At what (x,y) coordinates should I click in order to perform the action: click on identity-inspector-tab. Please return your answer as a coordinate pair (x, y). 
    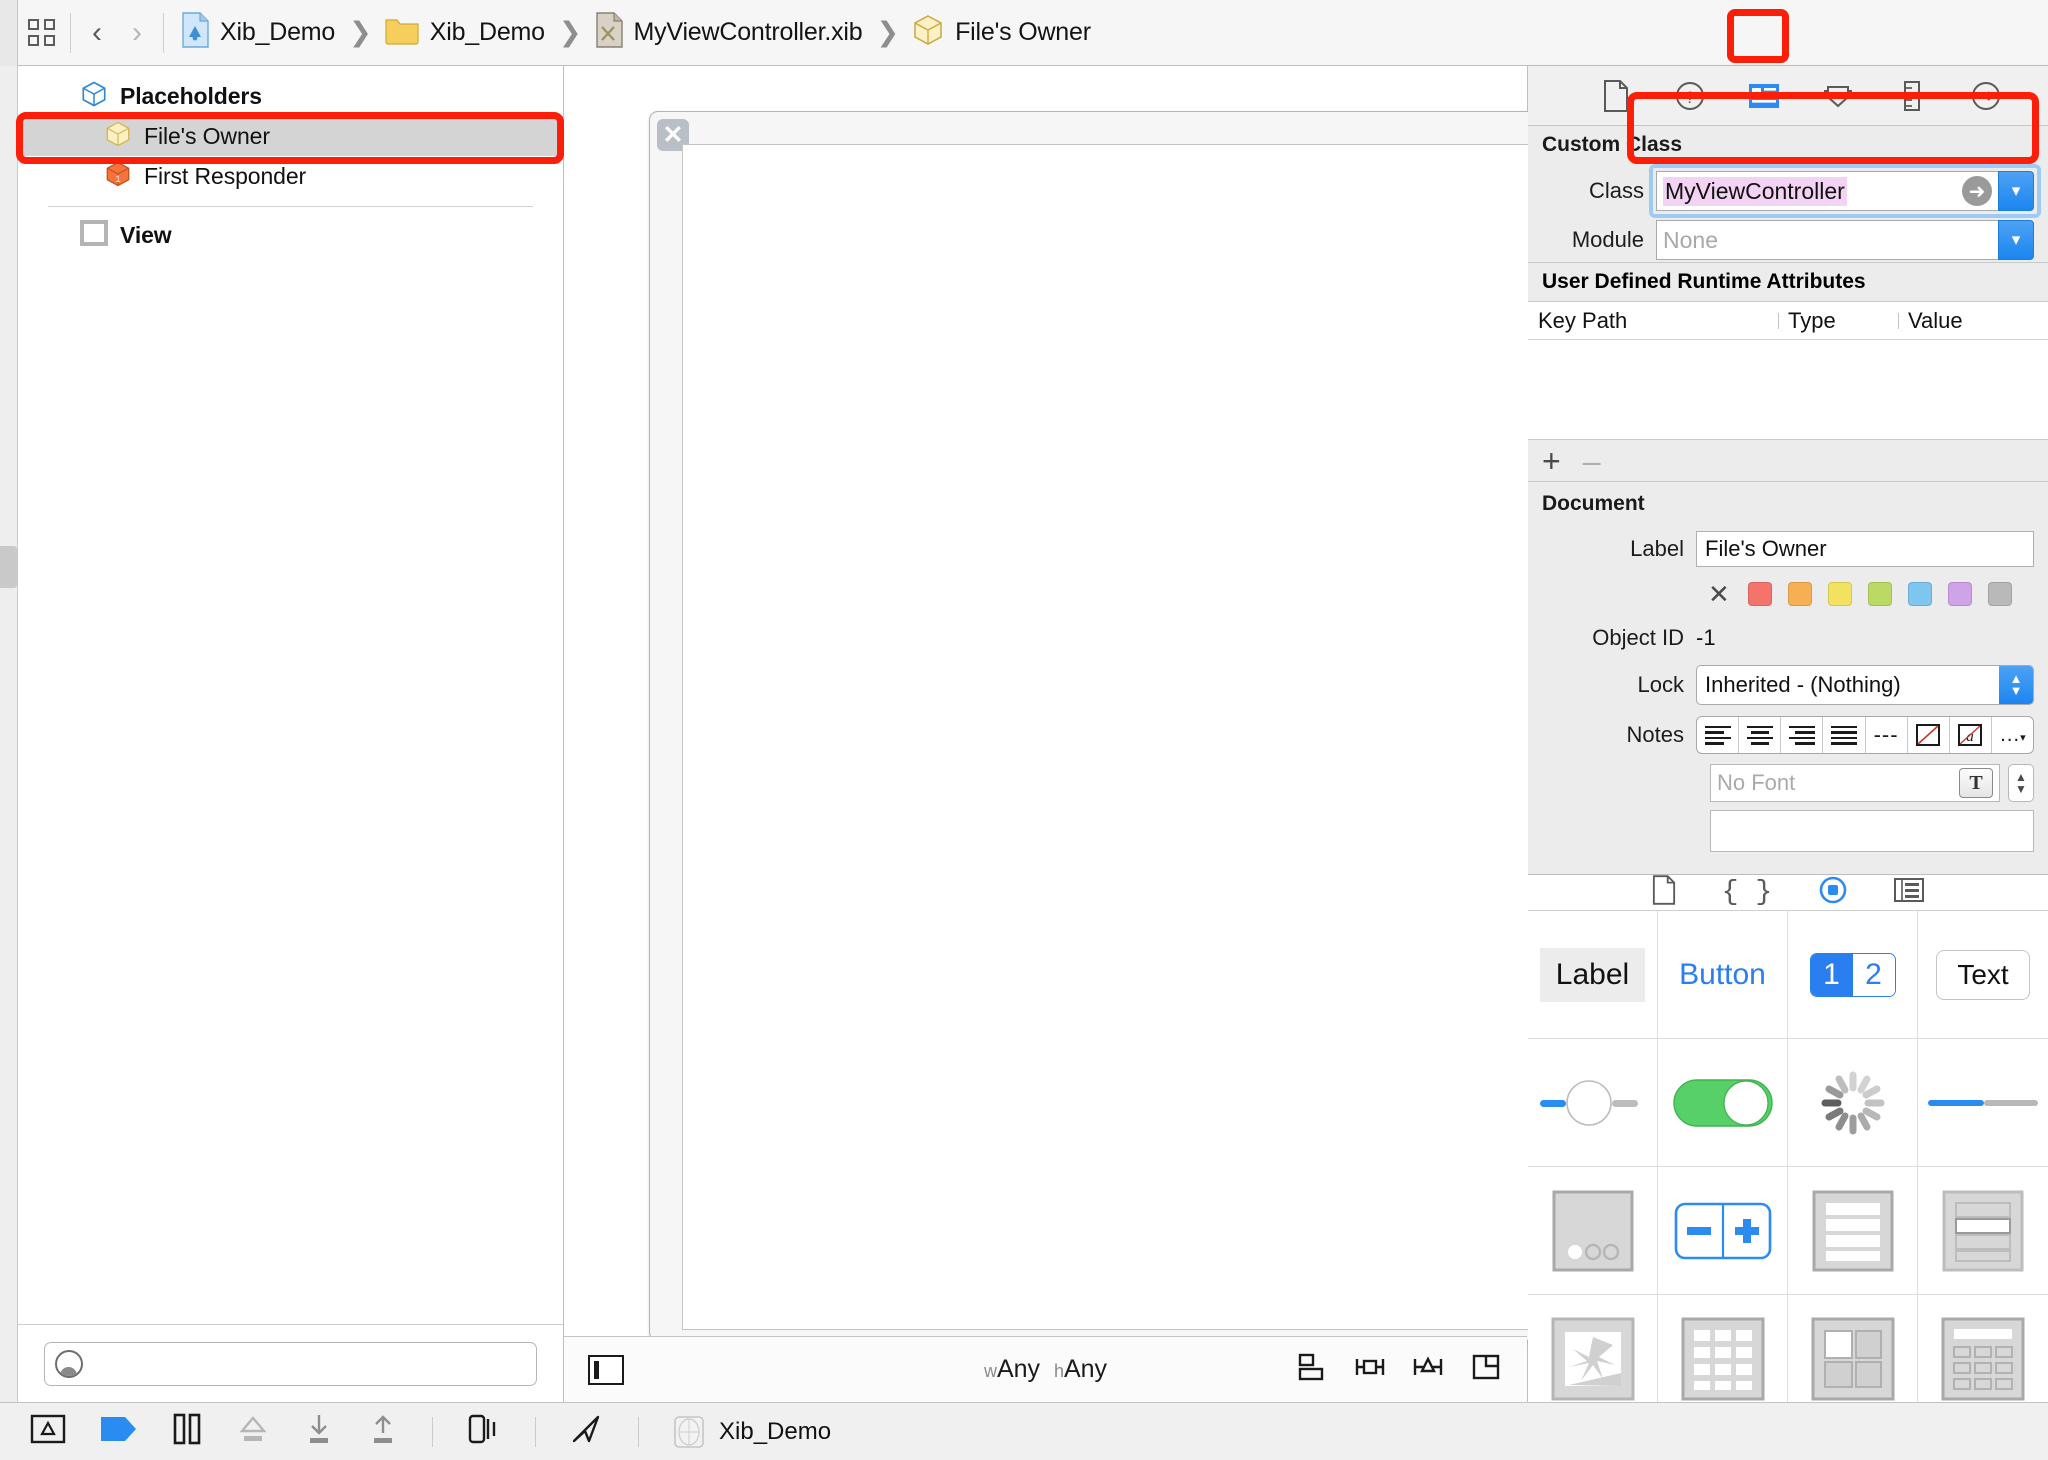
    Looking at the image, I should click on (1764, 96).